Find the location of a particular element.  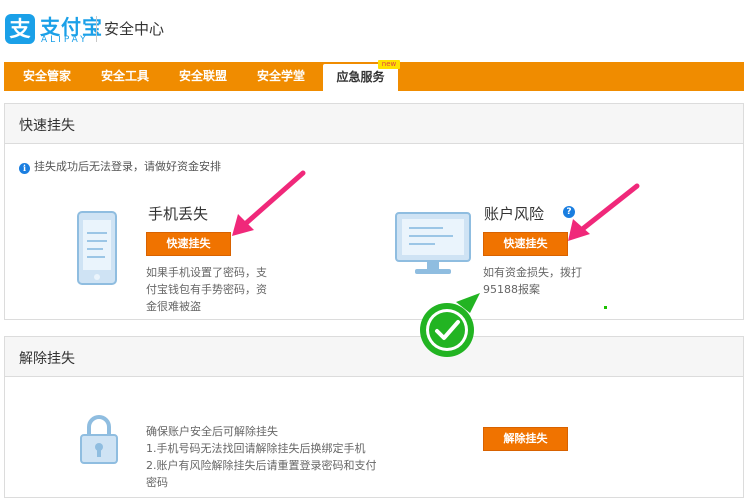

phone-desc-line: 付宝钱包有手势密码，资 is located at coordinates (206, 289).